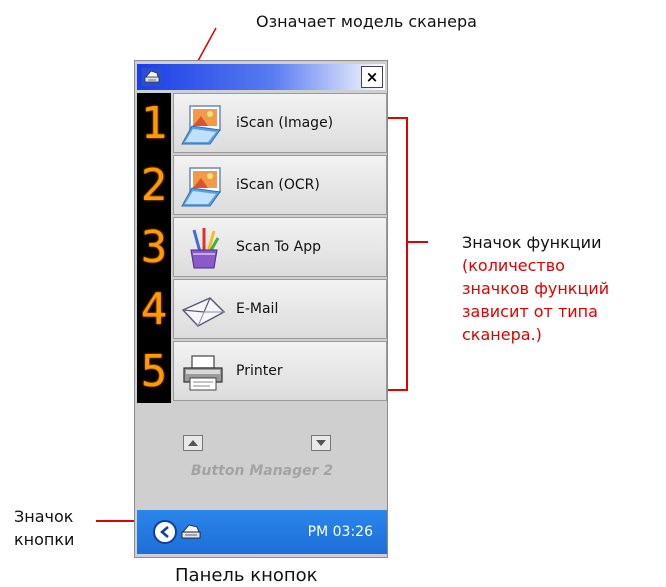 The width and height of the screenshot is (666, 587). Describe the element at coordinates (262, 471) in the screenshot. I see `product-brand: Button Manager 2` at that location.